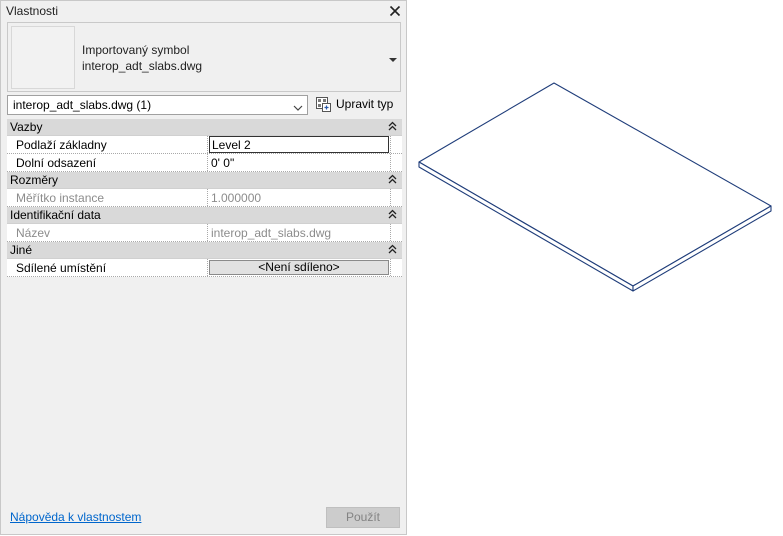 The height and width of the screenshot is (536, 783). I want to click on base-offset-value: 0' 0", so click(223, 163).